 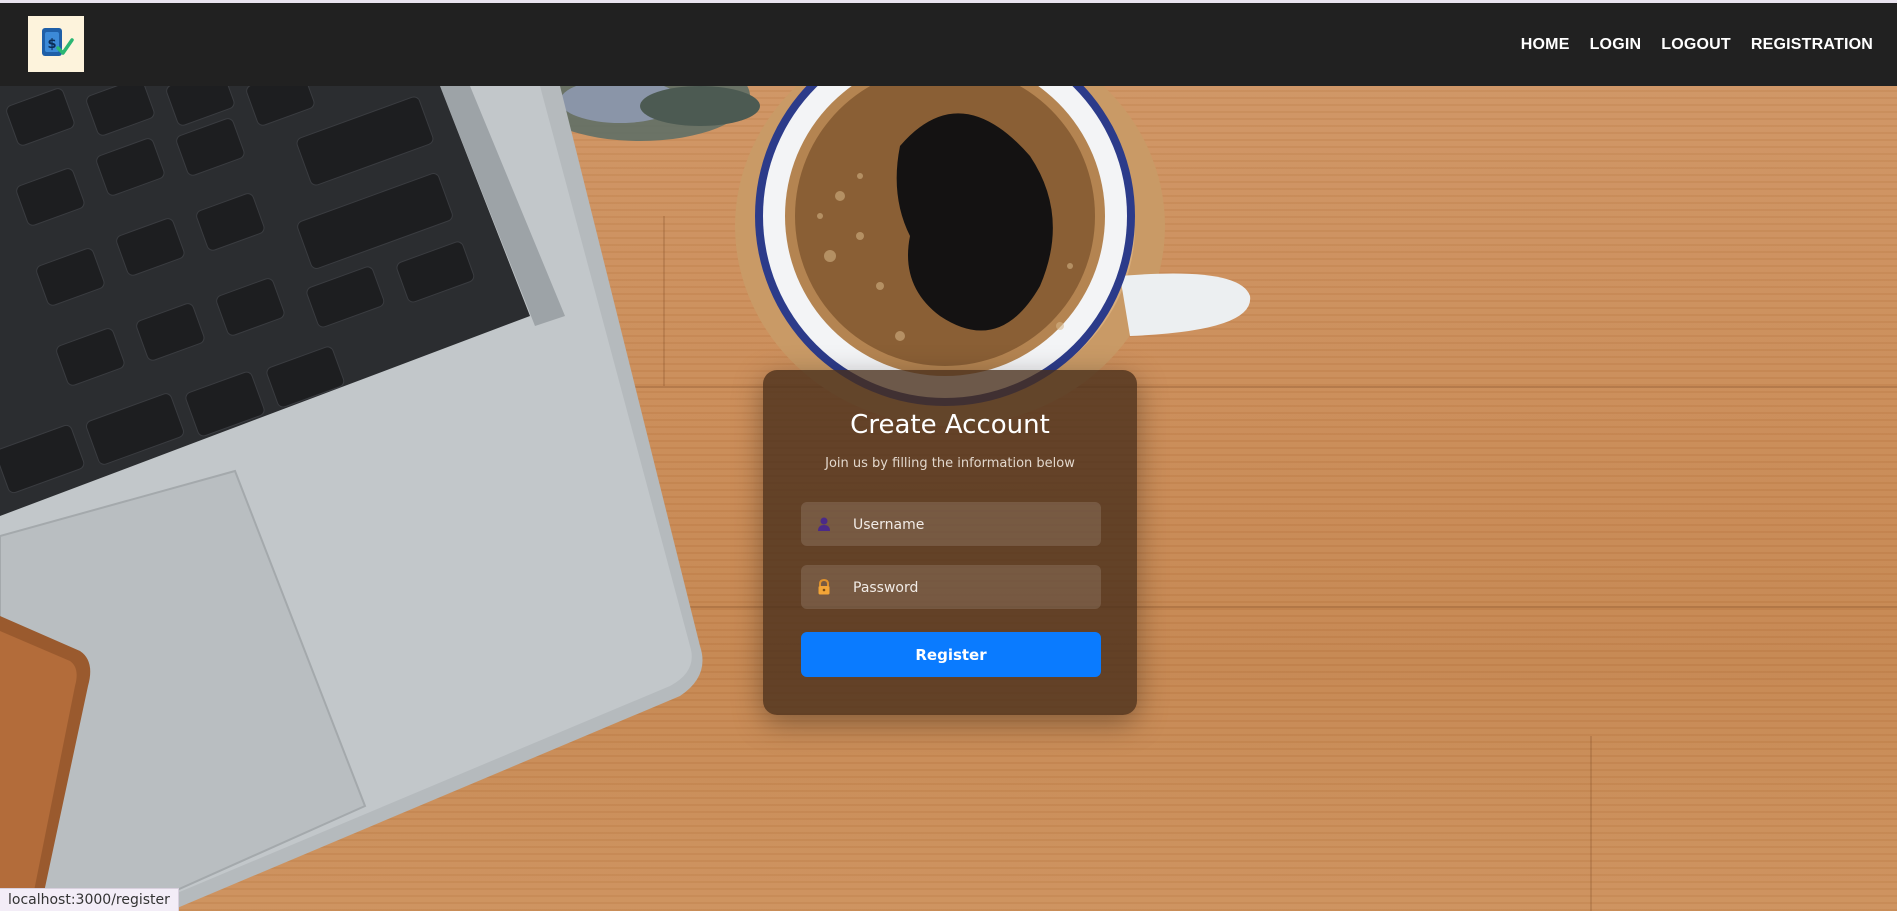 I want to click on password-input, so click(x=973, y=588).